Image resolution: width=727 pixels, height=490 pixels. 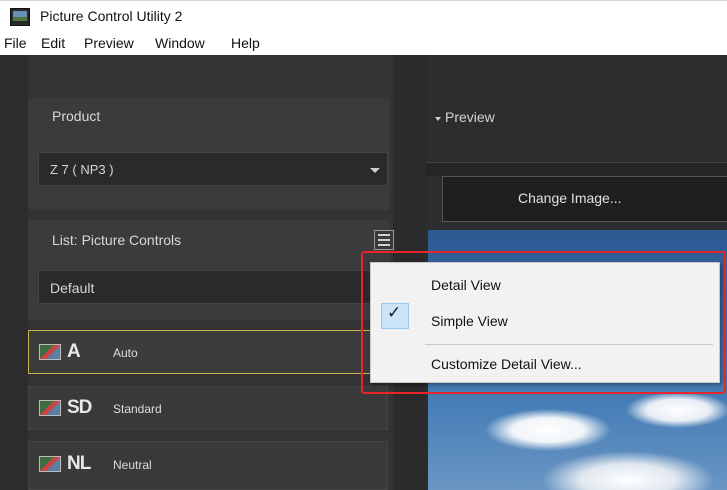 I want to click on picture-control-name: Auto, so click(x=125, y=353).